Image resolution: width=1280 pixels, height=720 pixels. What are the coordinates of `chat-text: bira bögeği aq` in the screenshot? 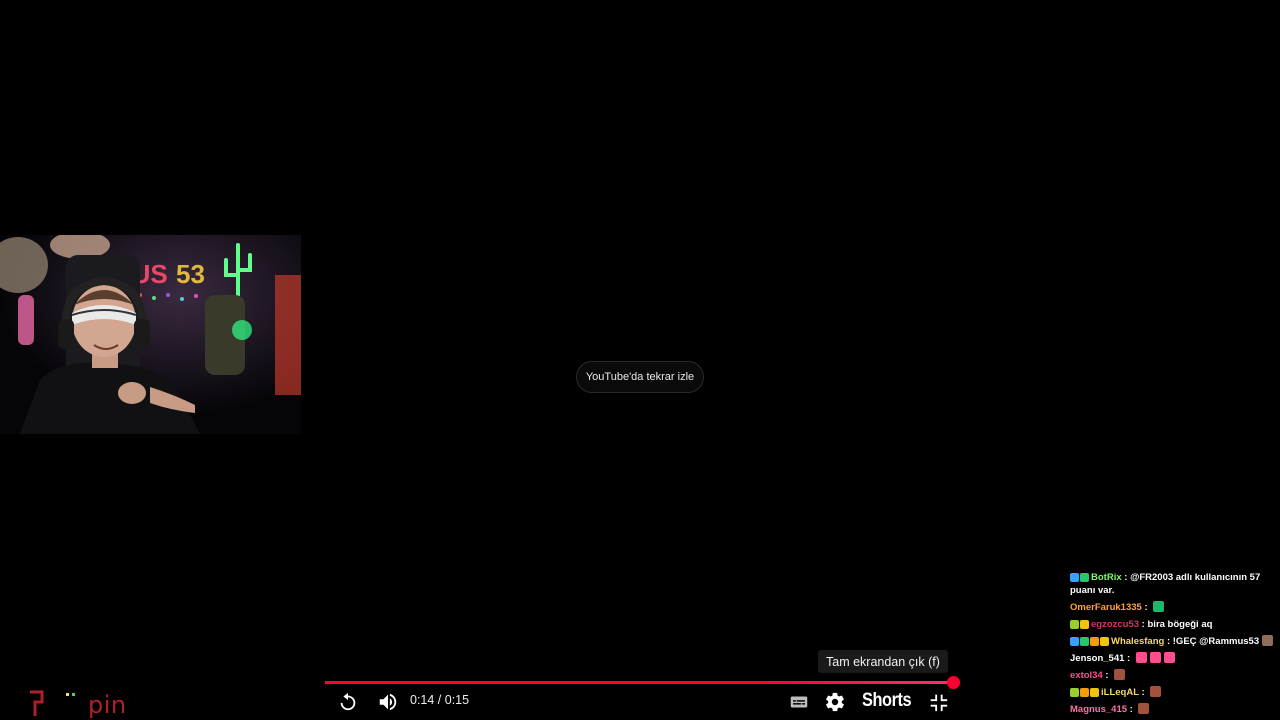 It's located at (1180, 624).